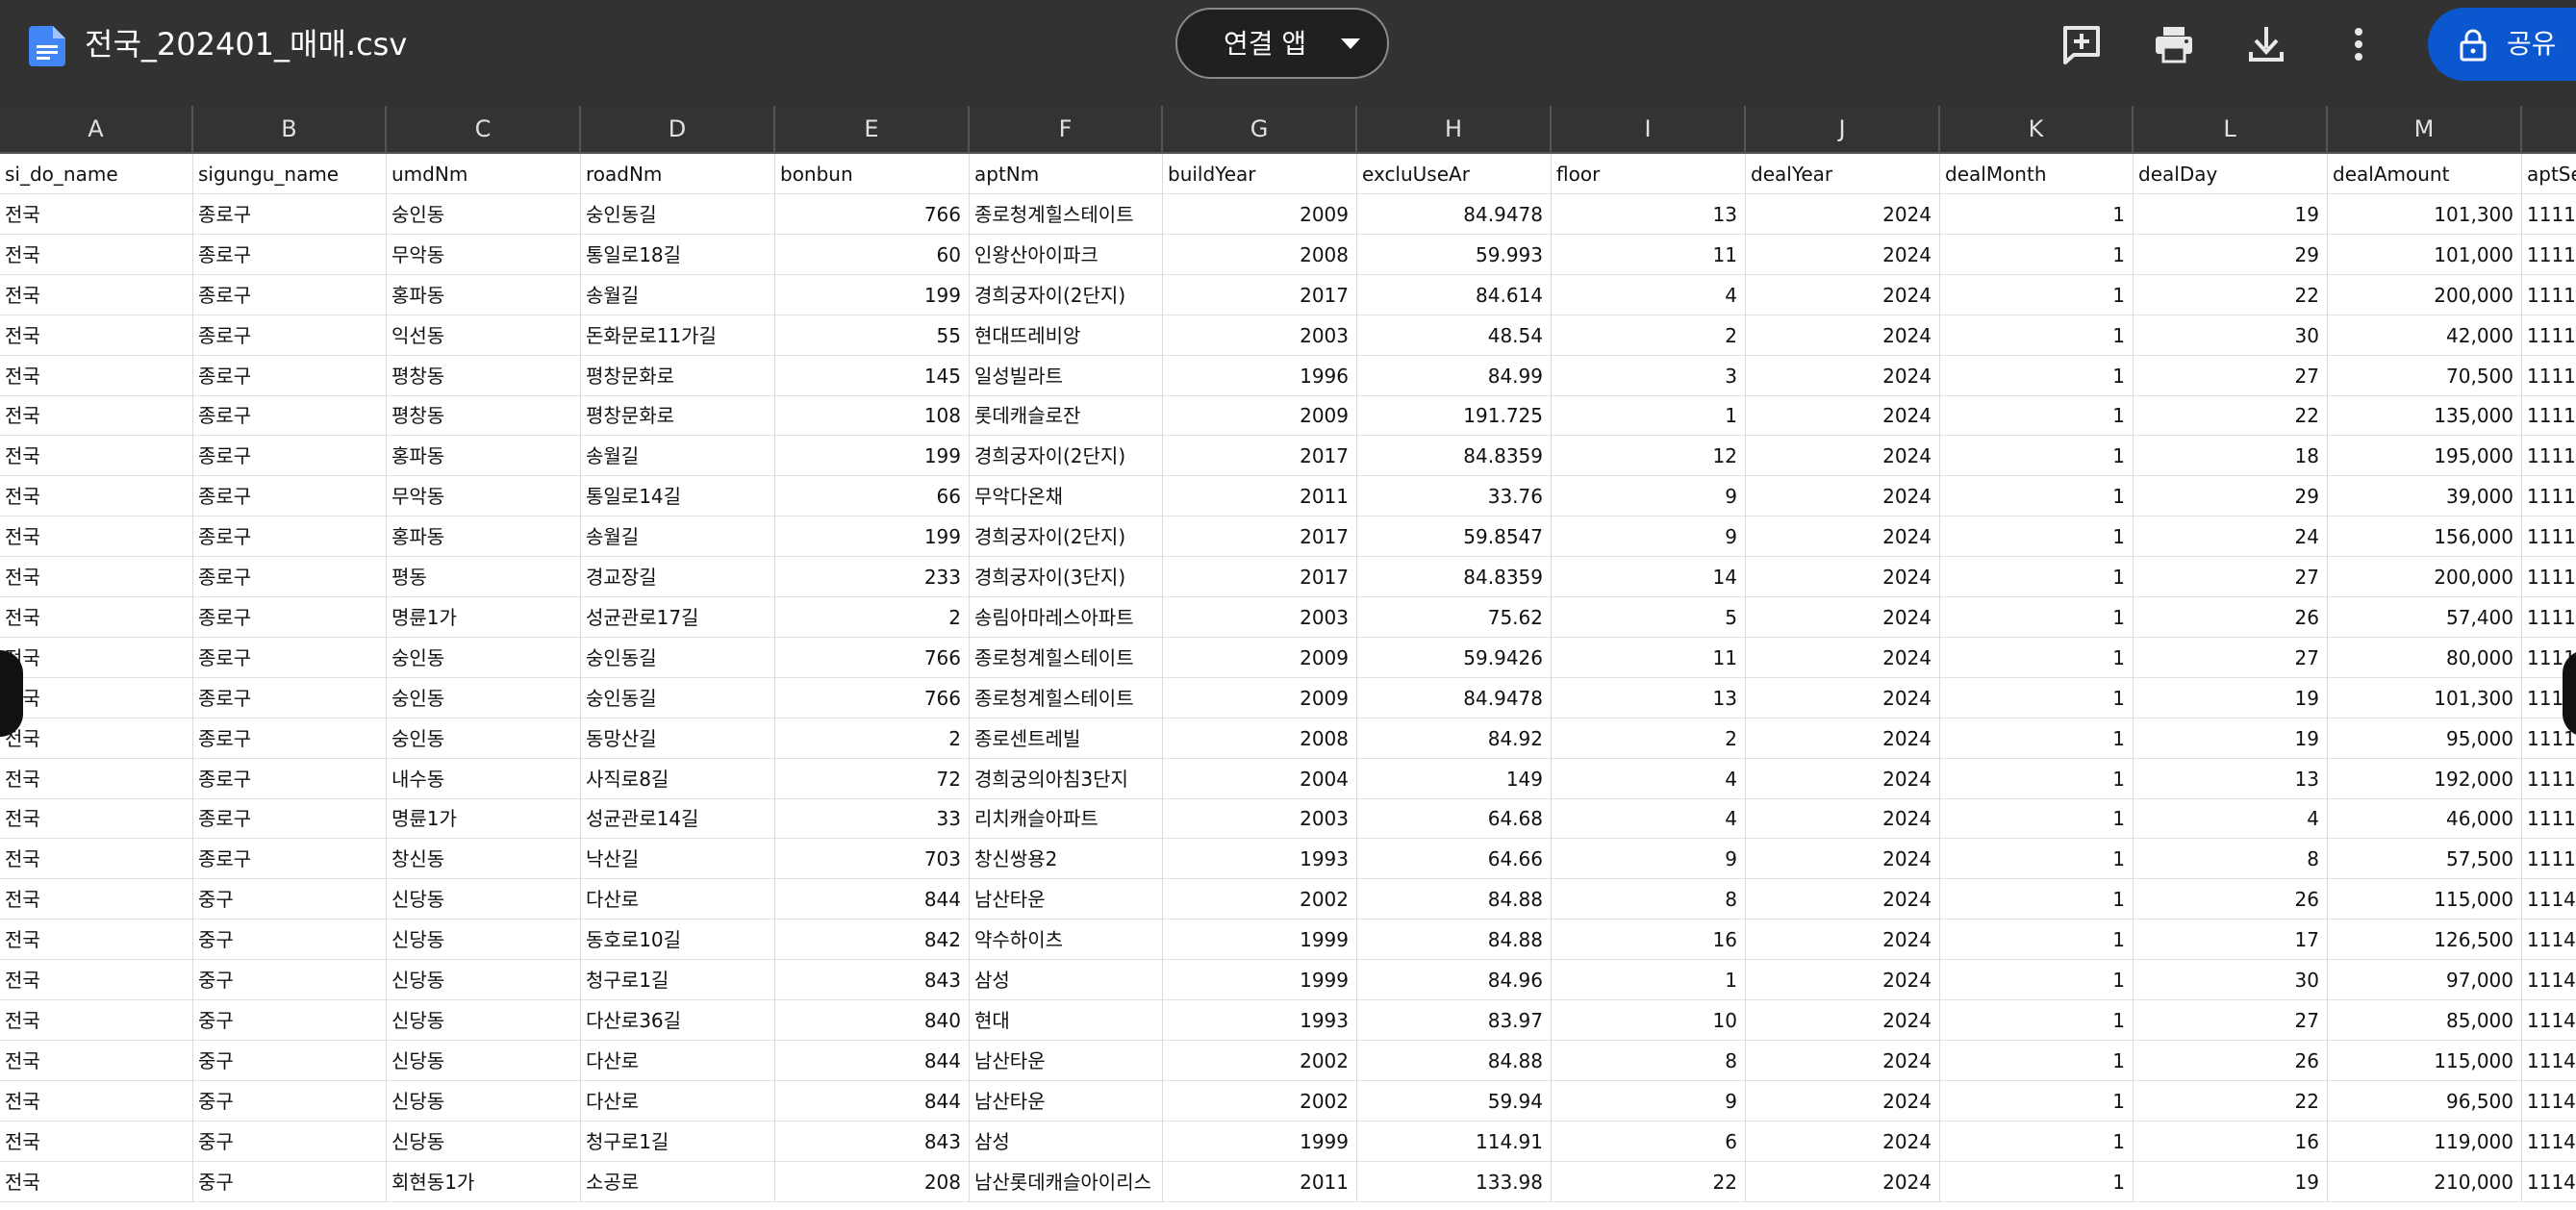  I want to click on table-cell: 동호로10길, so click(678, 940).